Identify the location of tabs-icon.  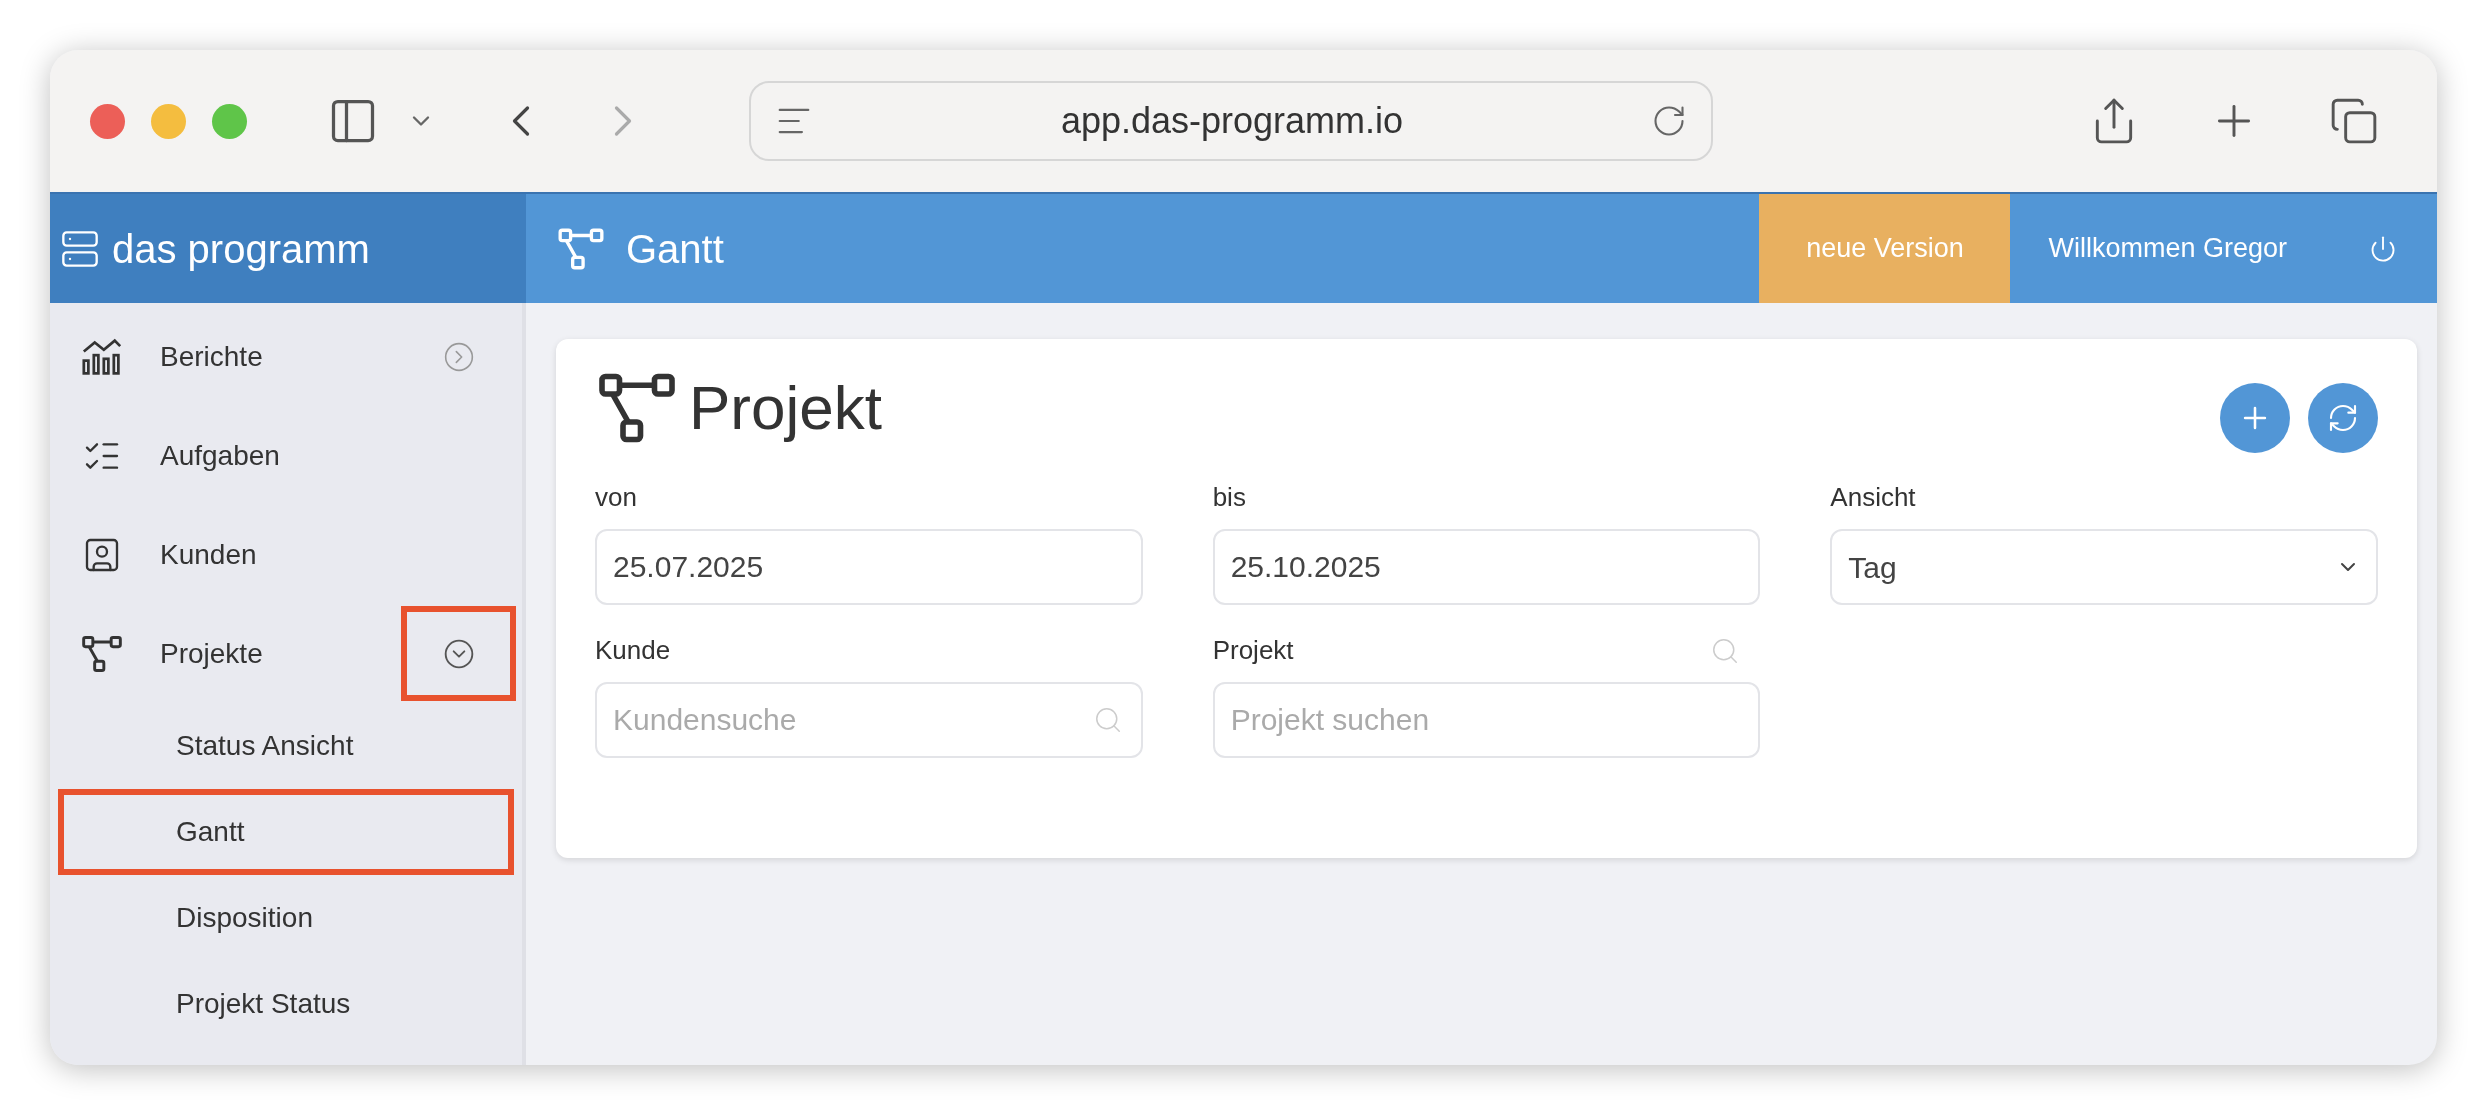
(2354, 121).